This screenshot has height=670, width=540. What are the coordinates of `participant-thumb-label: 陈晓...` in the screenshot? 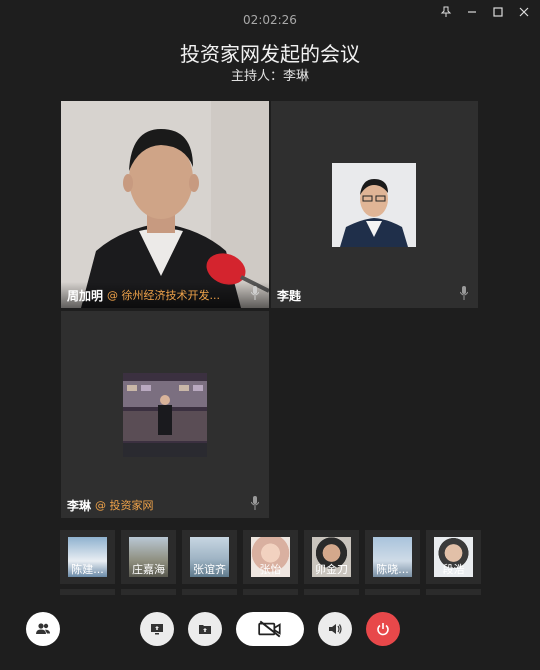 It's located at (392, 569).